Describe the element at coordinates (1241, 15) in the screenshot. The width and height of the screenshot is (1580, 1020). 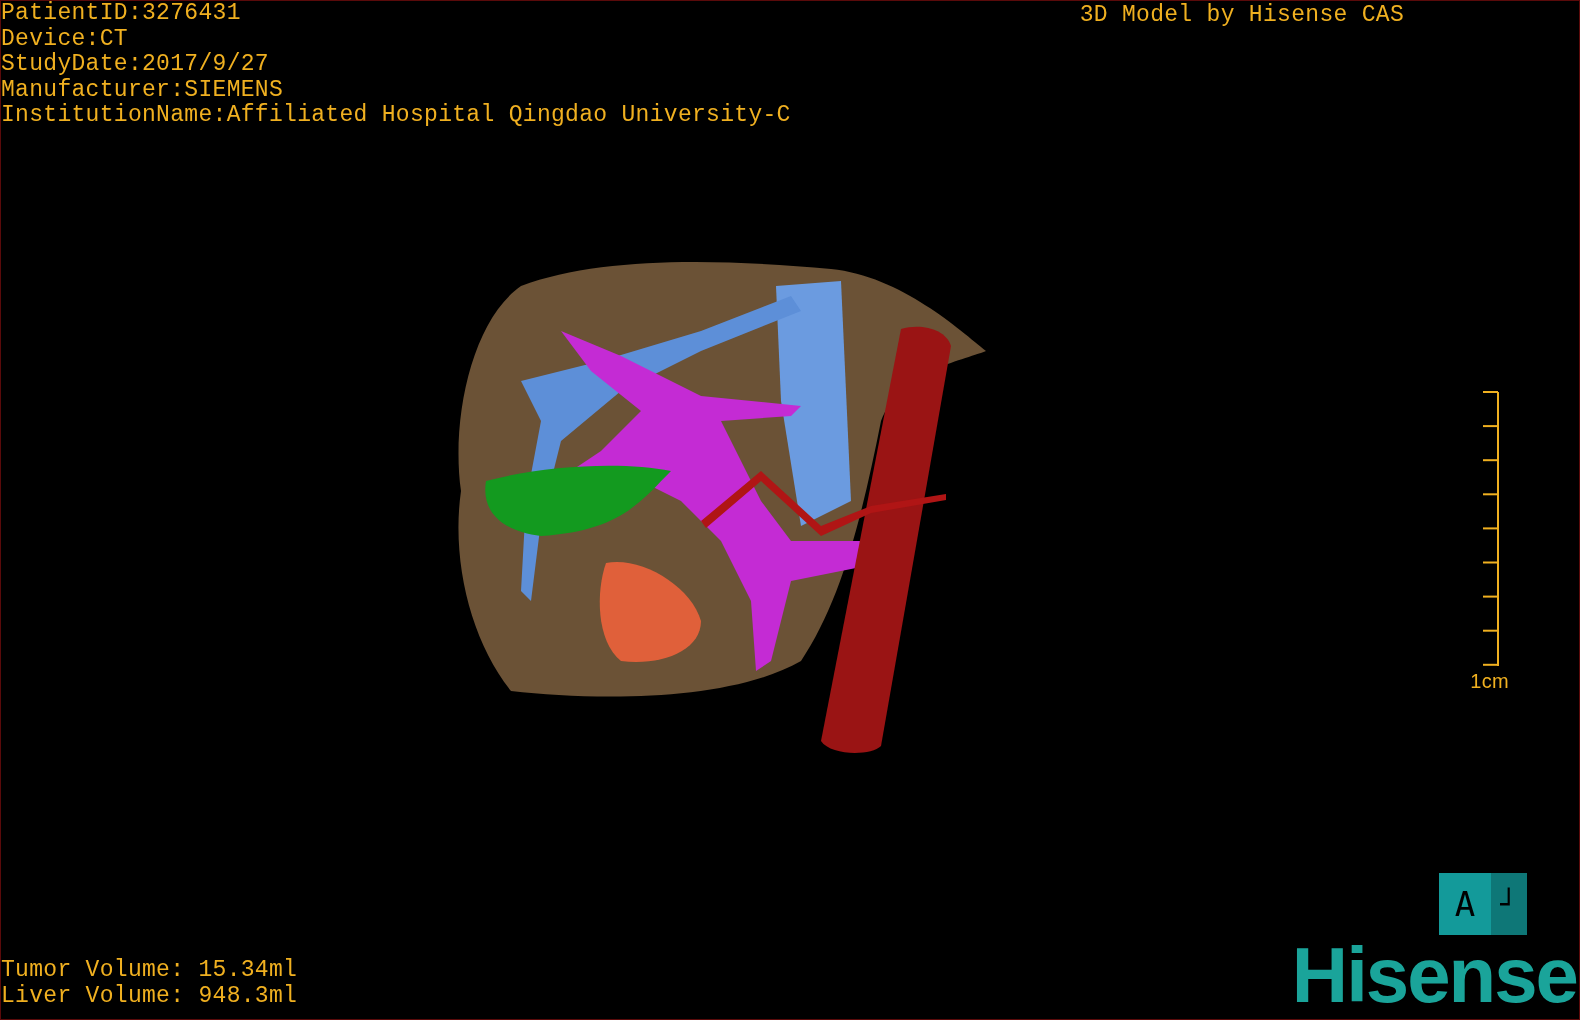
I see `viewer-title: 3D Model by Hisense CAS` at that location.